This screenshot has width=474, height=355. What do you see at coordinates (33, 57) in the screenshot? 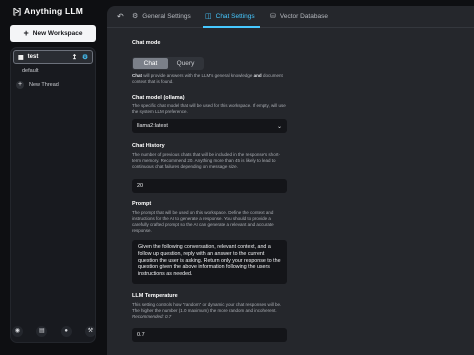
I see `workspace-name: test` at bounding box center [33, 57].